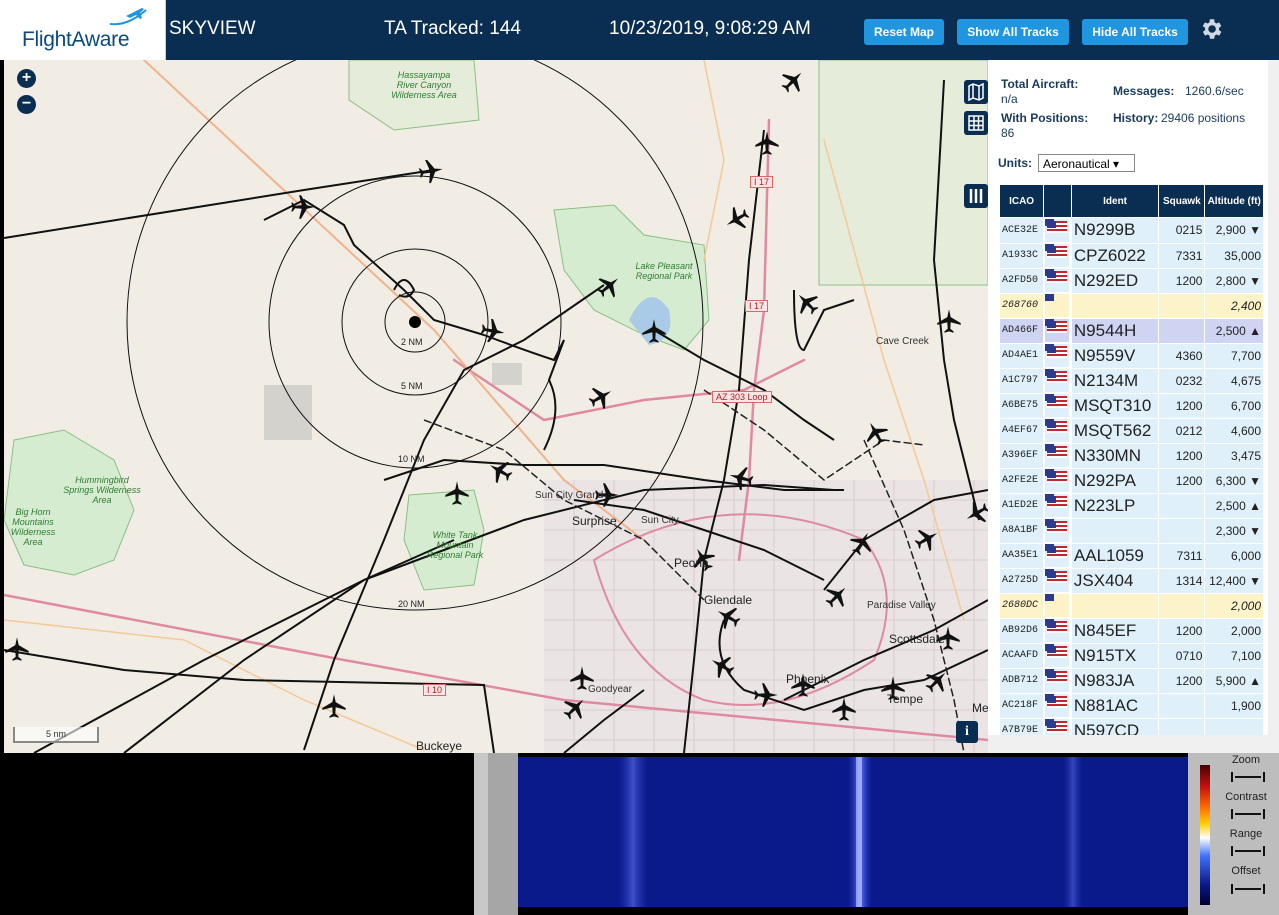 The width and height of the screenshot is (1279, 915). I want to click on place-hummingbird: Hummingbird Springs Wilderness Area, so click(102, 490).